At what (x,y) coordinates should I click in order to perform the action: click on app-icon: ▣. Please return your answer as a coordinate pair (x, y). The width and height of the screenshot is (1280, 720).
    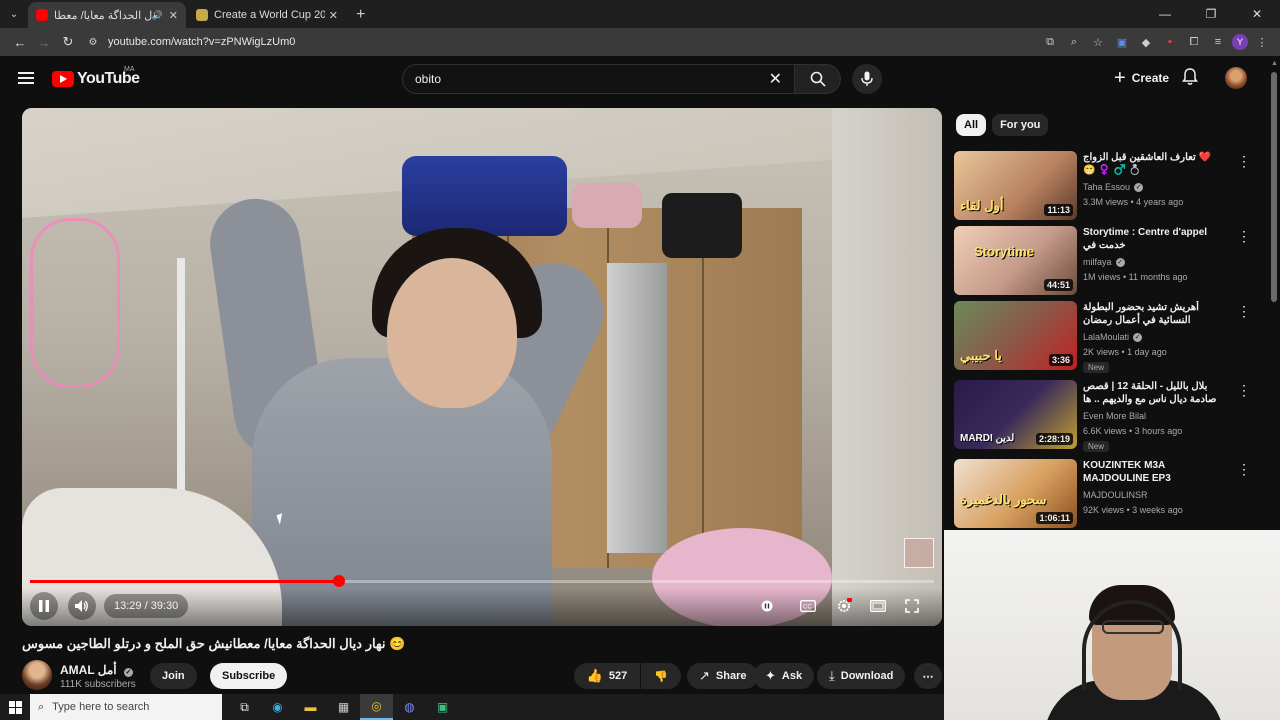
    Looking at the image, I should click on (442, 707).